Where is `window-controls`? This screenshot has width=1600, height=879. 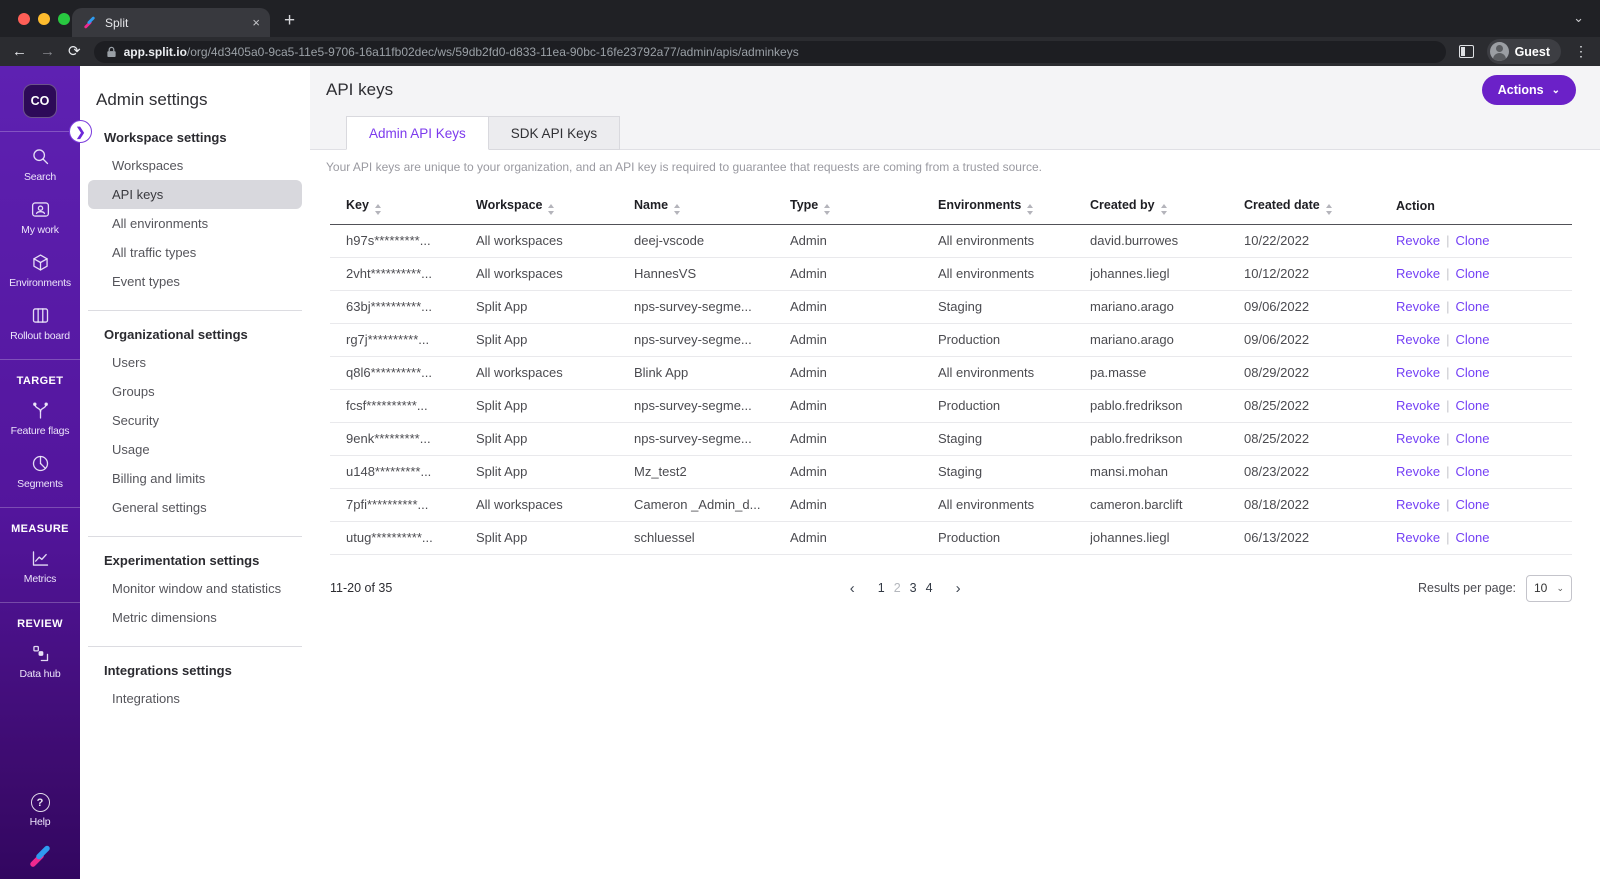
window-controls is located at coordinates (44, 19).